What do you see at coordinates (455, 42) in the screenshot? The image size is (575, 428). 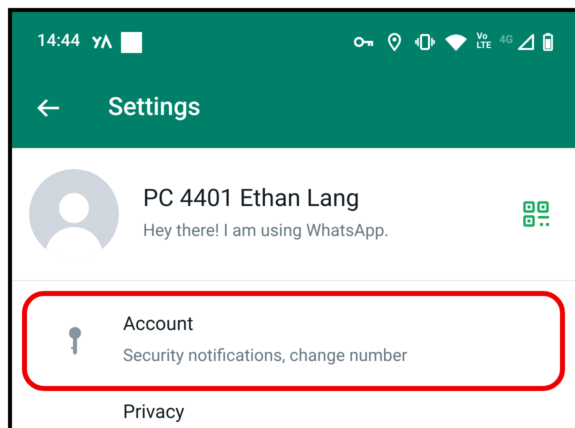 I see `wifi-icon` at bounding box center [455, 42].